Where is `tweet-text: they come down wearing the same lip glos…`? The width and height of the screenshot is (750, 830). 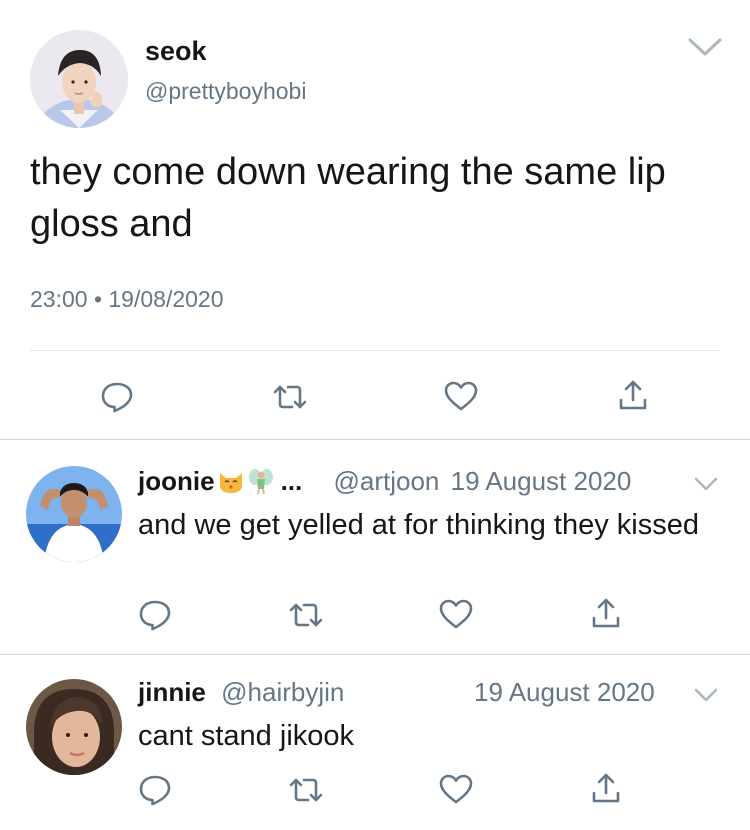 tweet-text: they come down wearing the same lip glos… is located at coordinates (348, 198).